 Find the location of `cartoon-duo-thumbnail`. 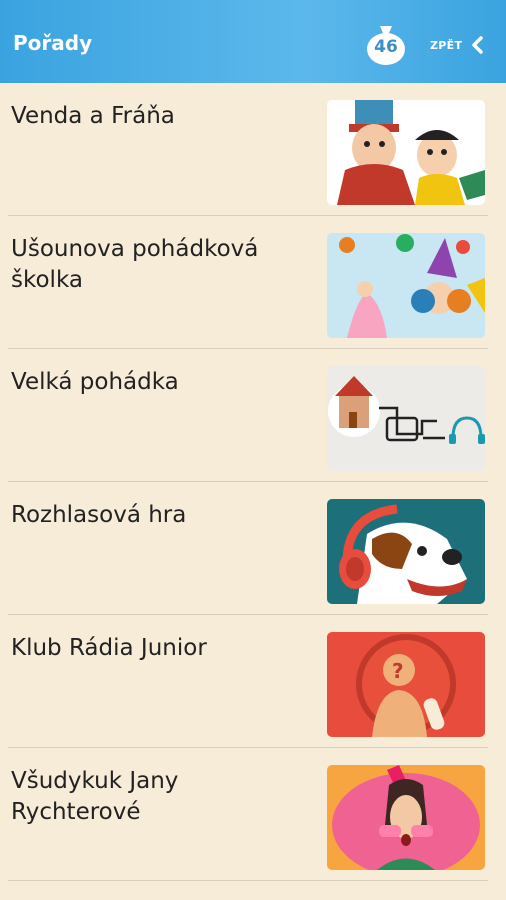

cartoon-duo-thumbnail is located at coordinates (406, 152).